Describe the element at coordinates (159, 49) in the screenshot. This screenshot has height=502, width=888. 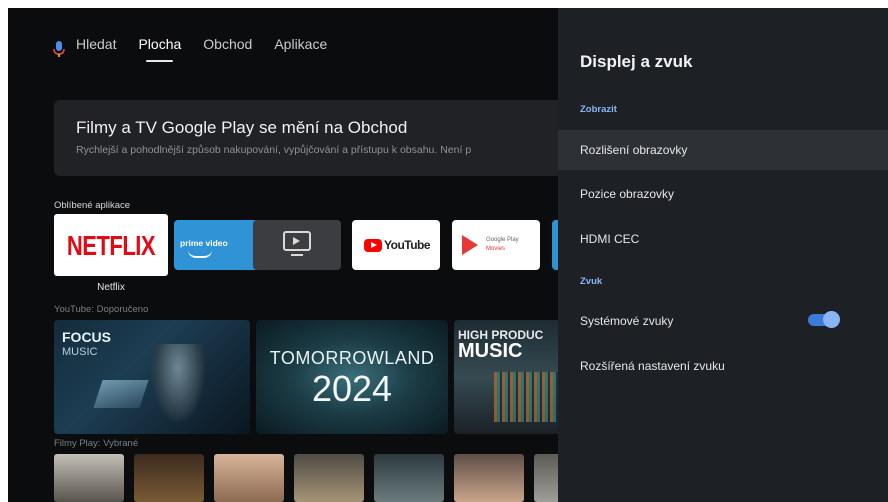
I see `tab-home: Plocha` at that location.